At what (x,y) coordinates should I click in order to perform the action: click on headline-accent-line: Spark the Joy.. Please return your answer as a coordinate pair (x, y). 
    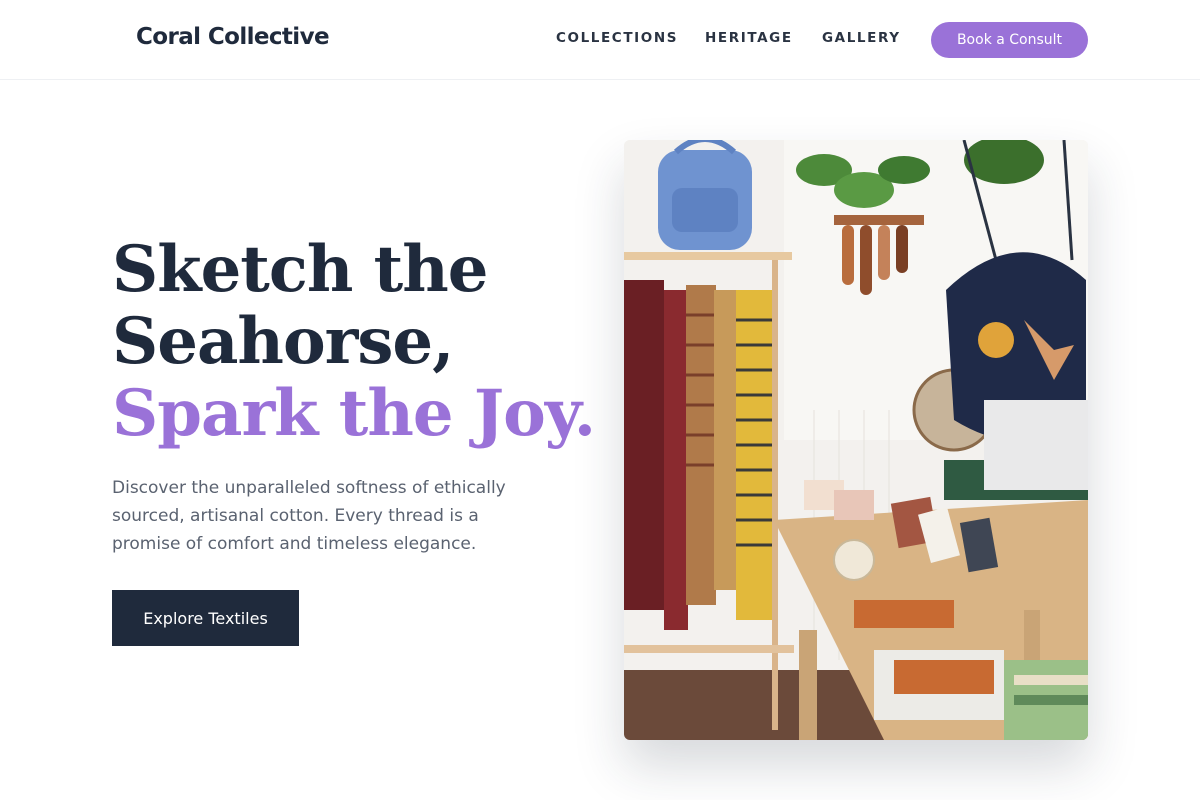
    Looking at the image, I should click on (354, 413).